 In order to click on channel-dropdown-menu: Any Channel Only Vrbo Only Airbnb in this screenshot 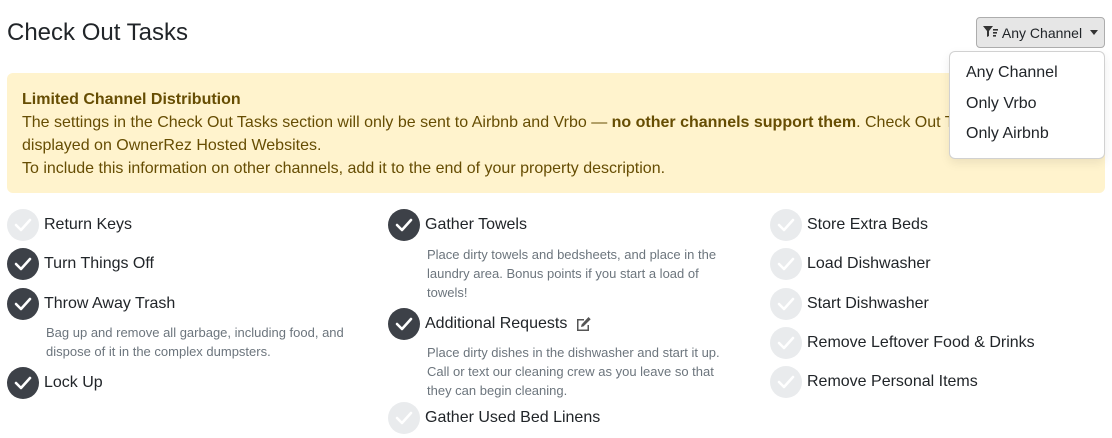, I will do `click(1027, 105)`.